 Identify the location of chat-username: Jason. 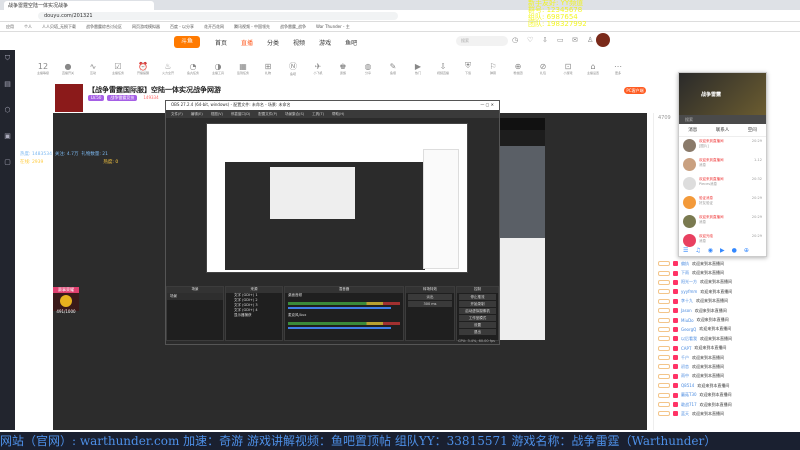
(686, 310).